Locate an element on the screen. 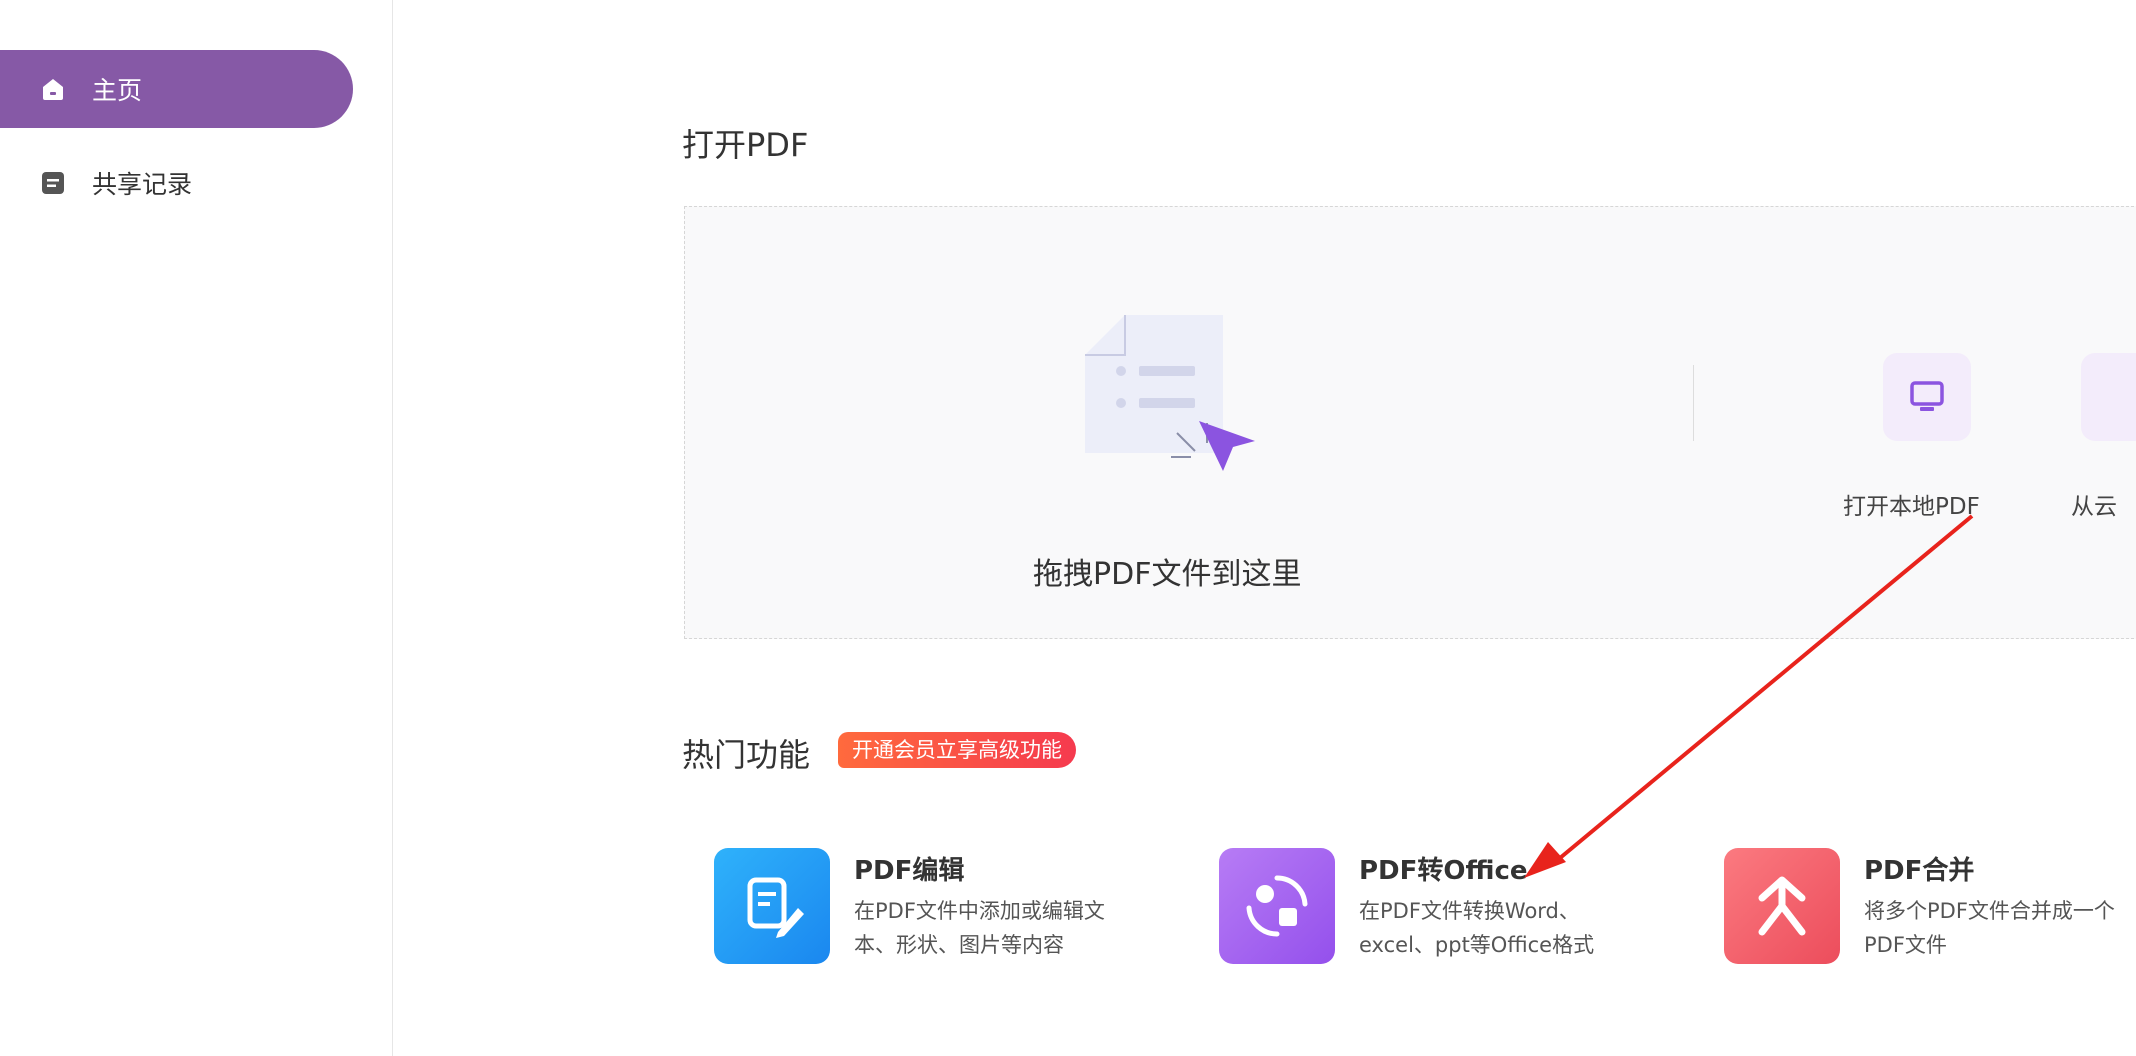  open-cloud-tile is located at coordinates (2108, 397).